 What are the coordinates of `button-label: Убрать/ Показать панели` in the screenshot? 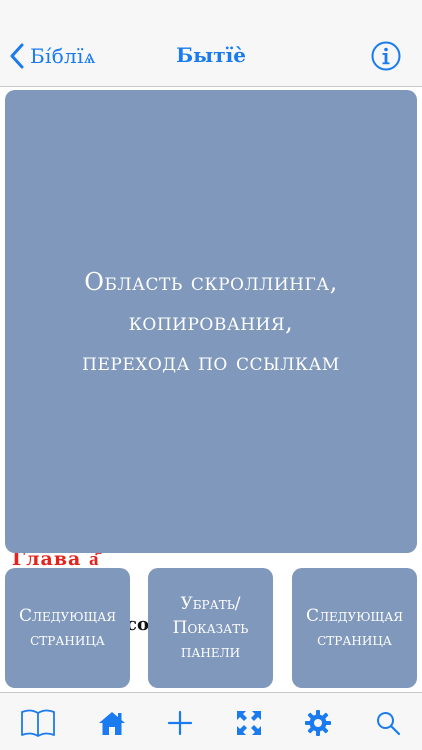 It's located at (211, 628).